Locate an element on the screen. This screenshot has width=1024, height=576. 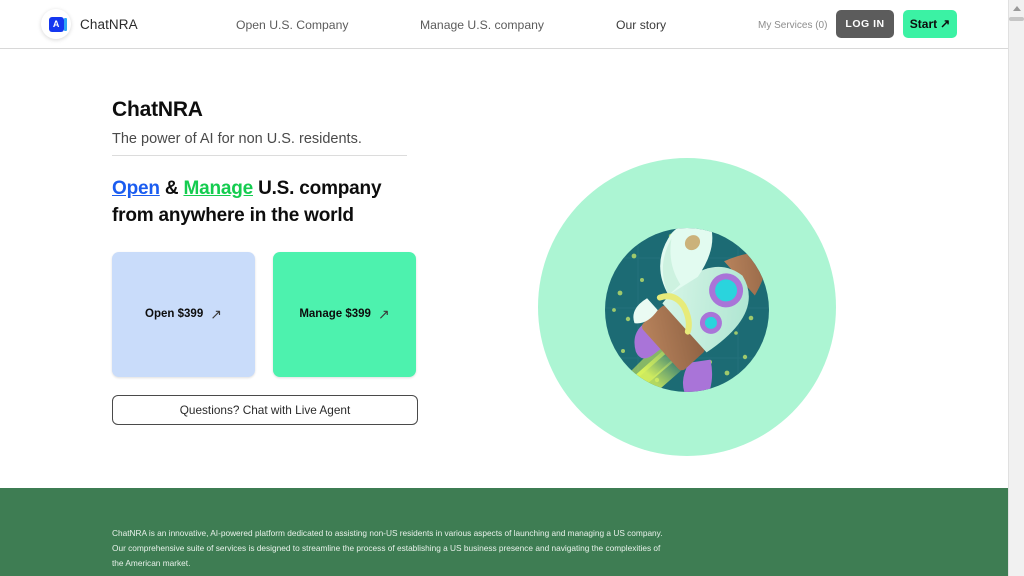
manage-price-card: Manage $399 ↗ is located at coordinates (344, 314).